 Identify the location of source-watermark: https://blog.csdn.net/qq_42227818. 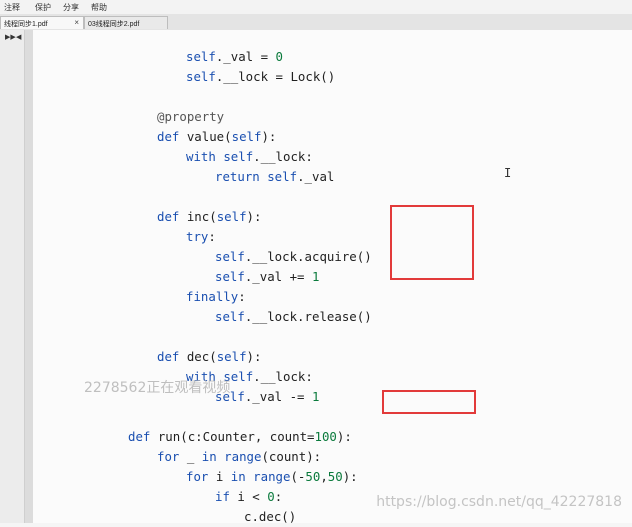
(499, 502).